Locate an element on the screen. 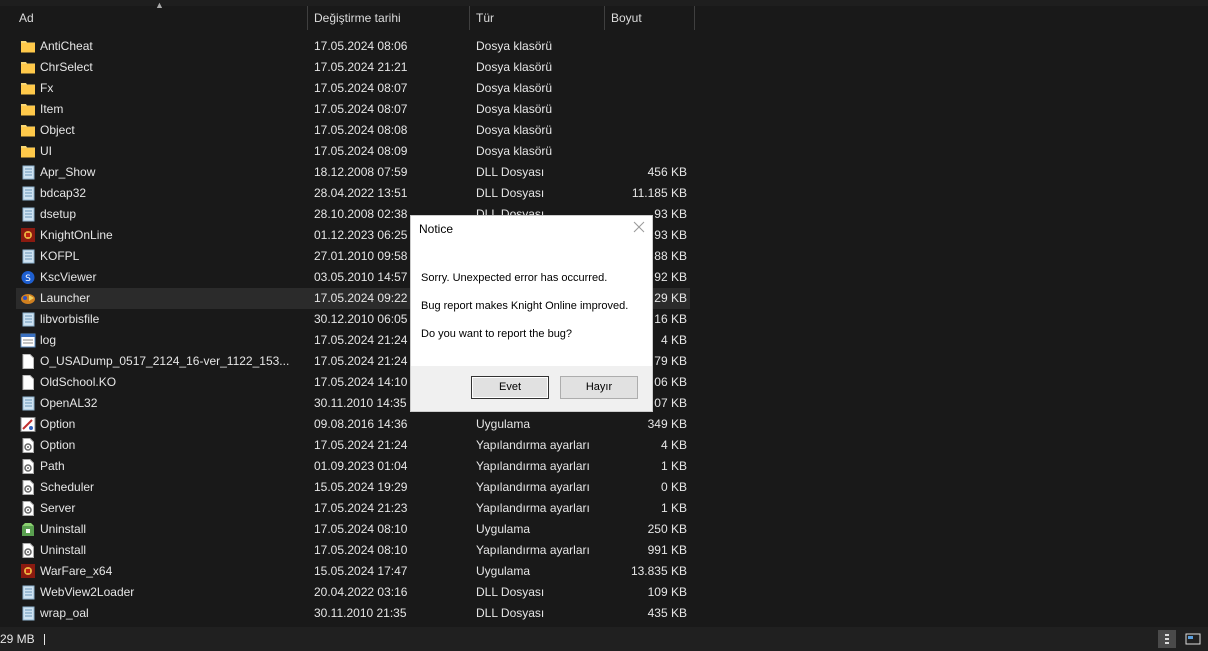 The width and height of the screenshot is (1208, 651). file-date: 18.12.2008 07:59 is located at coordinates (361, 172).